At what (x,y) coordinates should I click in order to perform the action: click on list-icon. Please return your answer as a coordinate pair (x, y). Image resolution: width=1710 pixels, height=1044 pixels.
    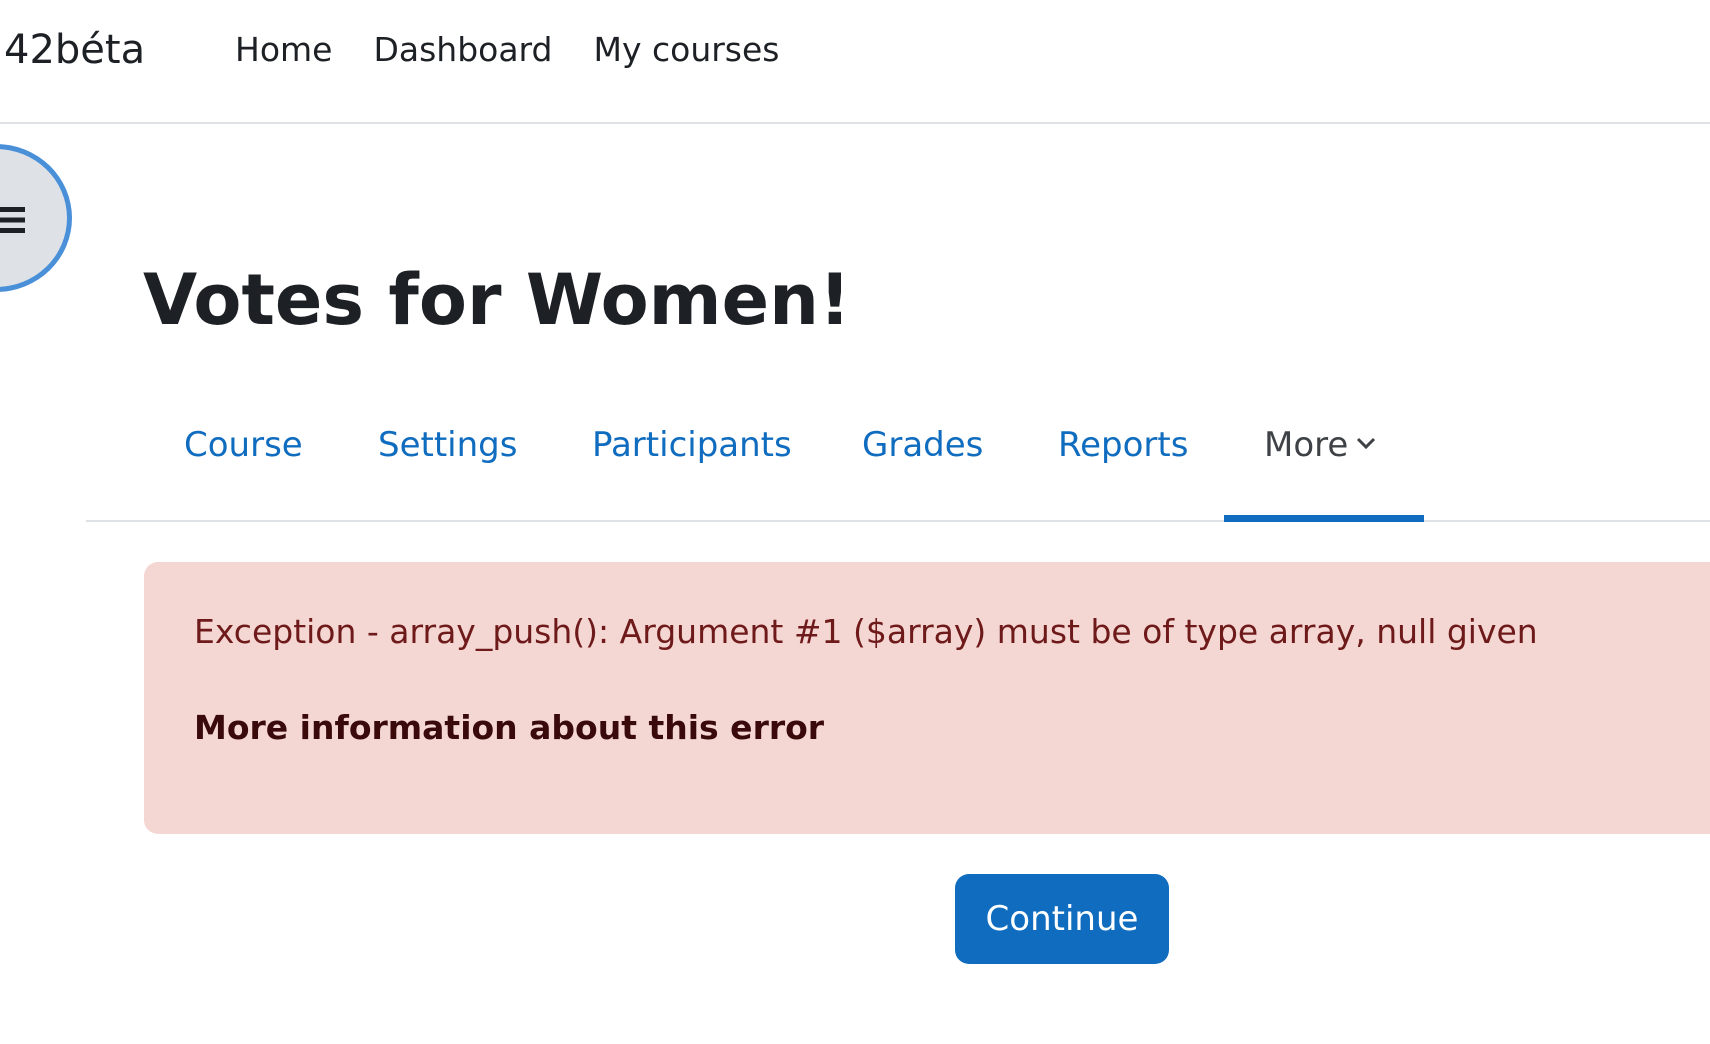
    Looking at the image, I should click on (12, 220).